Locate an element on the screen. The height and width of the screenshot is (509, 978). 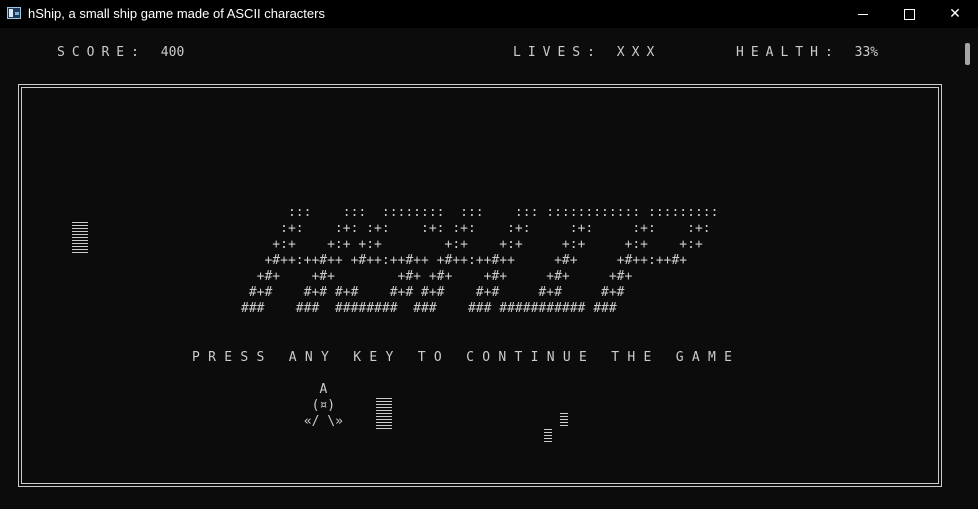
maximize-button is located at coordinates (909, 14).